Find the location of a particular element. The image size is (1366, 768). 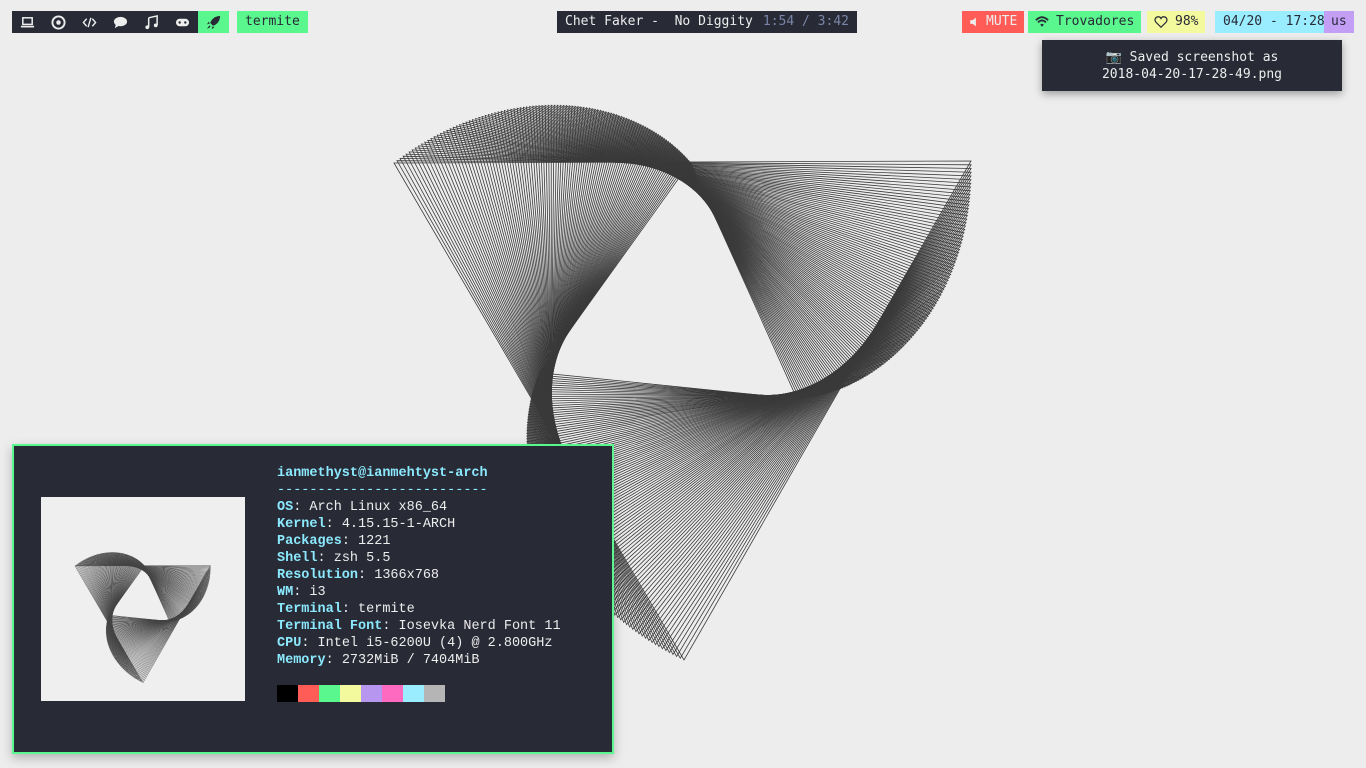

info-key: OS is located at coordinates (285, 507).